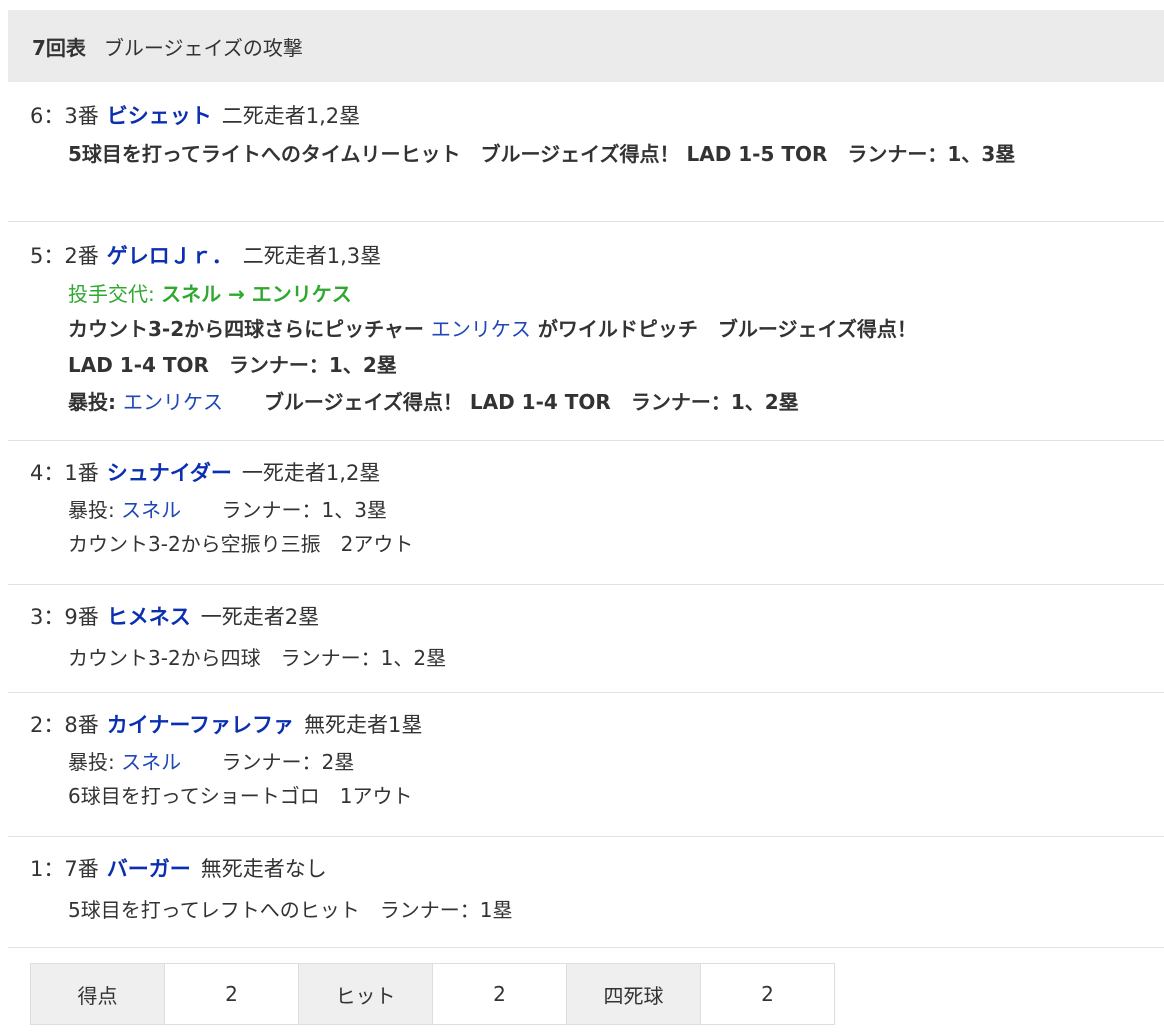 The image size is (1164, 1033). I want to click on summary-row: 得点 2 ヒット 2 四死球 2, so click(432, 994).